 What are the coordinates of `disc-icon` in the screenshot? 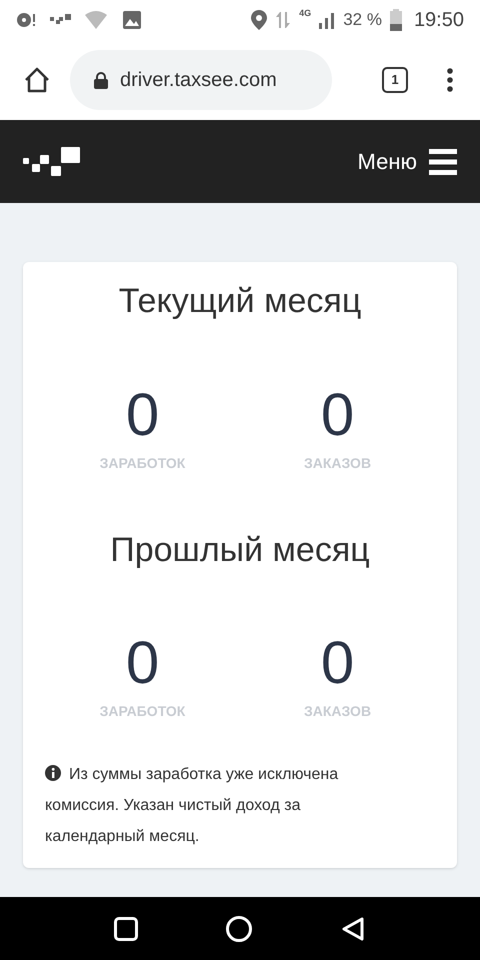 It's located at (27, 20).